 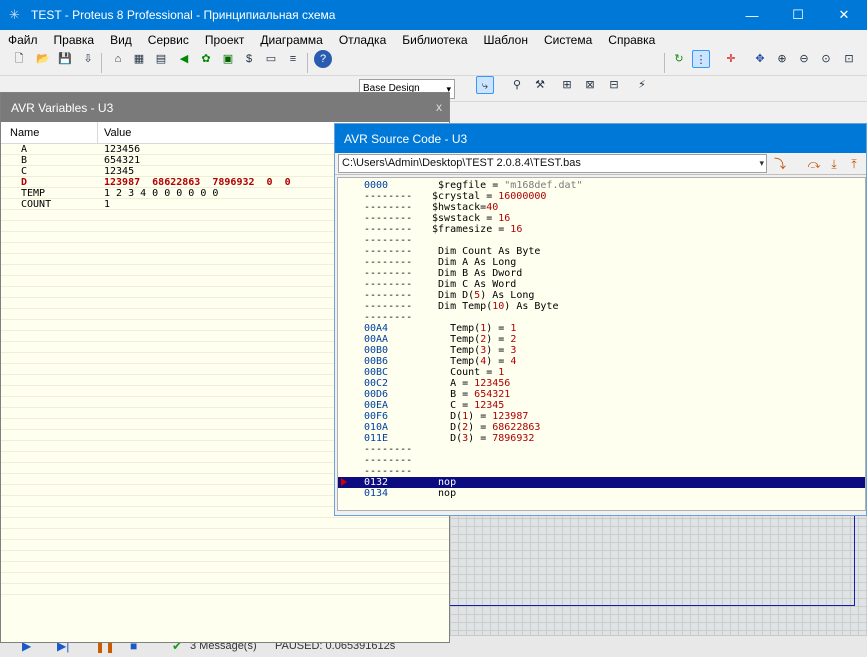 I want to click on minimize-button: —, so click(x=752, y=15).